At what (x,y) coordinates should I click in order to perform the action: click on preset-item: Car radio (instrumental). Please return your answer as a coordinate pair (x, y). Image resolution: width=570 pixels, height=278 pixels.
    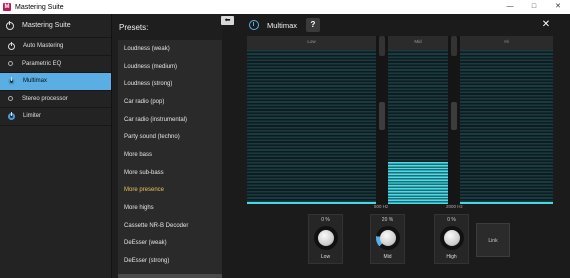
    Looking at the image, I should click on (170, 120).